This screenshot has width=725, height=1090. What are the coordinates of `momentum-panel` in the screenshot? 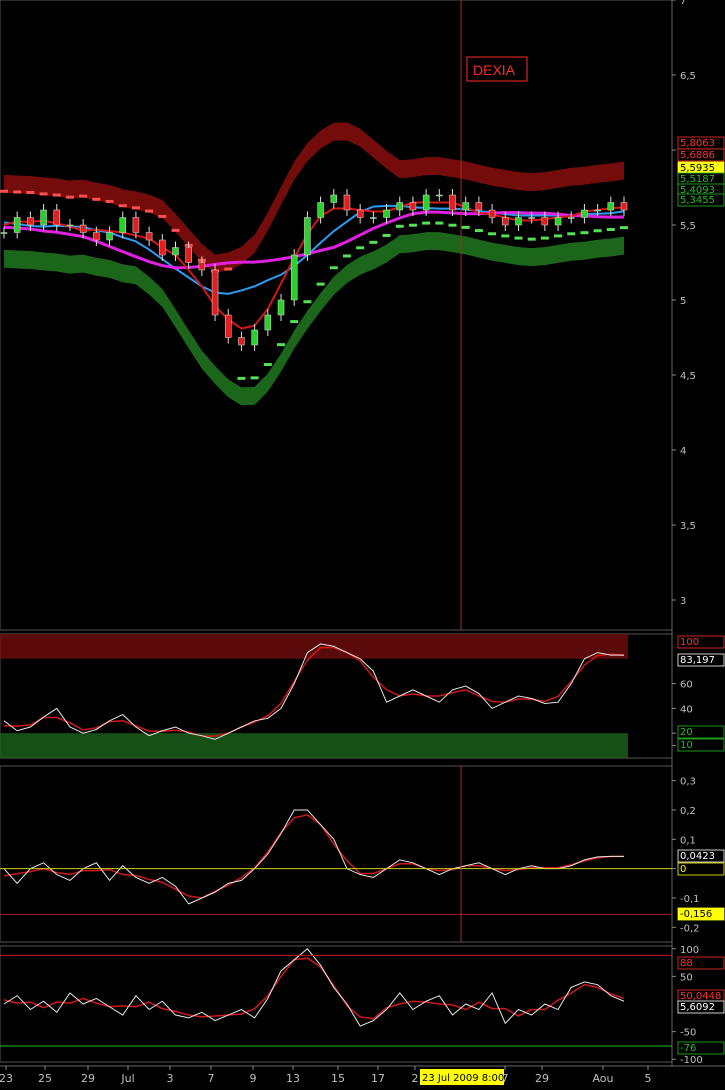 It's located at (336, 997).